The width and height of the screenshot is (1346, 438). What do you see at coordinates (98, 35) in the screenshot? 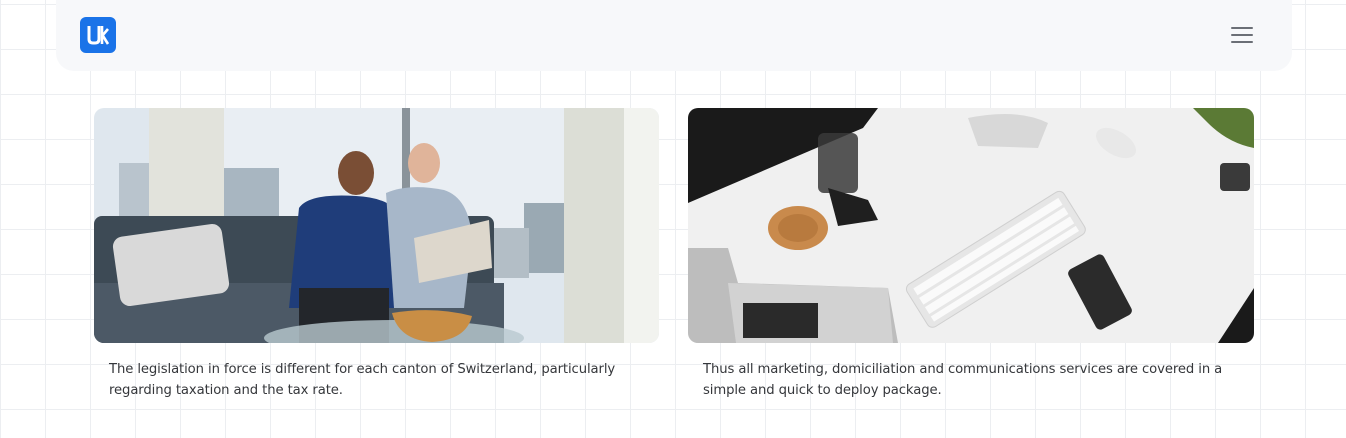
I see `brand-logo-icon` at bounding box center [98, 35].